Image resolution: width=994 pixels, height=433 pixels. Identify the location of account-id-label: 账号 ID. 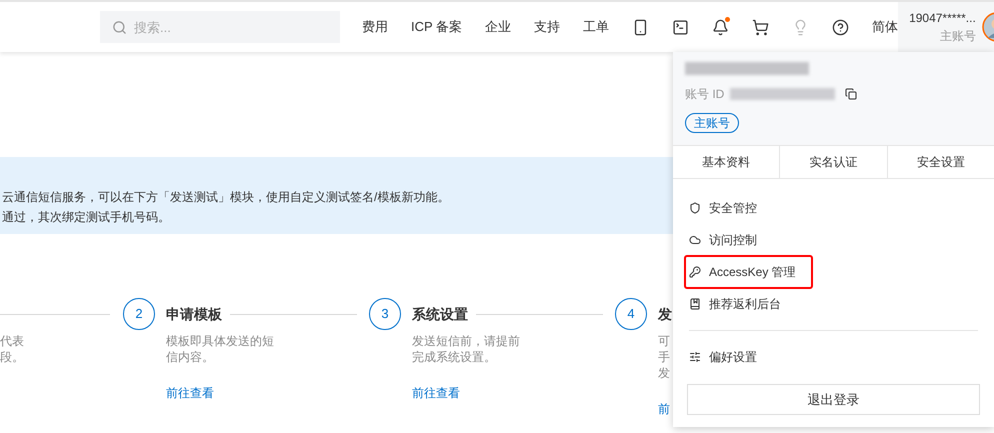
(704, 94).